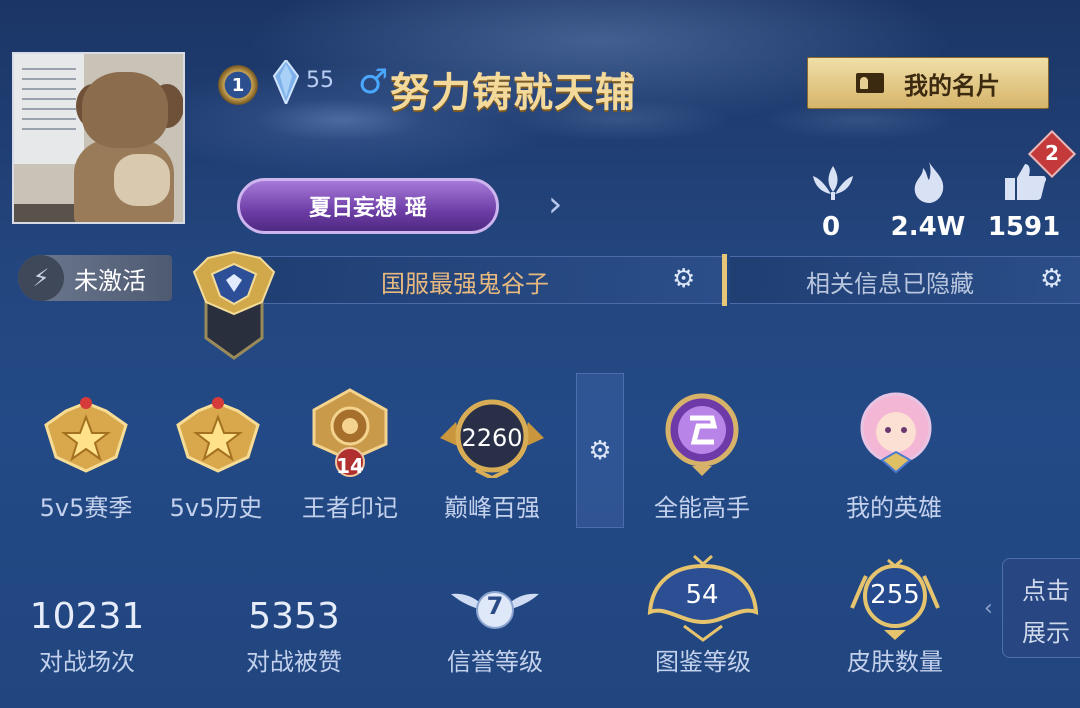 This screenshot has width=1080, height=708. What do you see at coordinates (142, 180) in the screenshot?
I see `puppy-toy` at bounding box center [142, 180].